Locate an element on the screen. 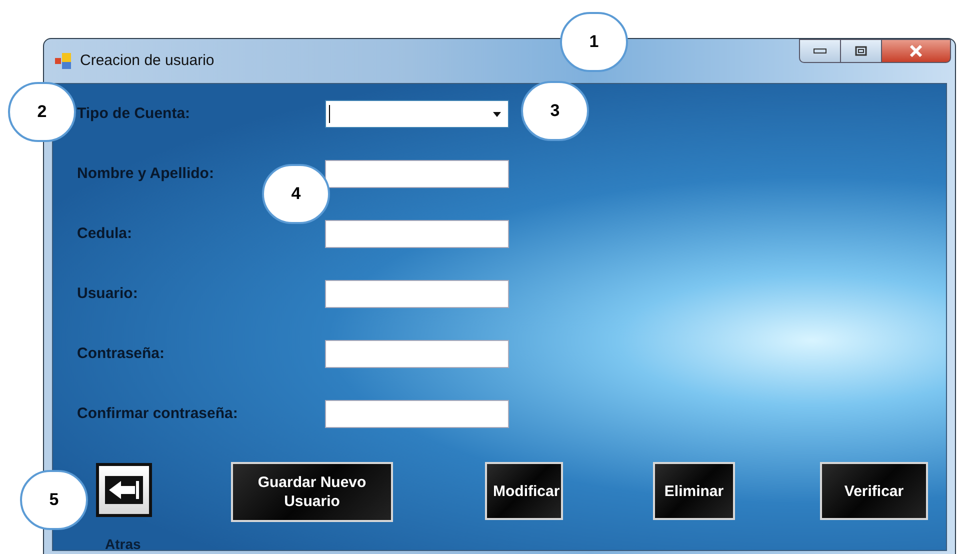 This screenshot has height=554, width=961. field-label: Usuario: is located at coordinates (108, 294).